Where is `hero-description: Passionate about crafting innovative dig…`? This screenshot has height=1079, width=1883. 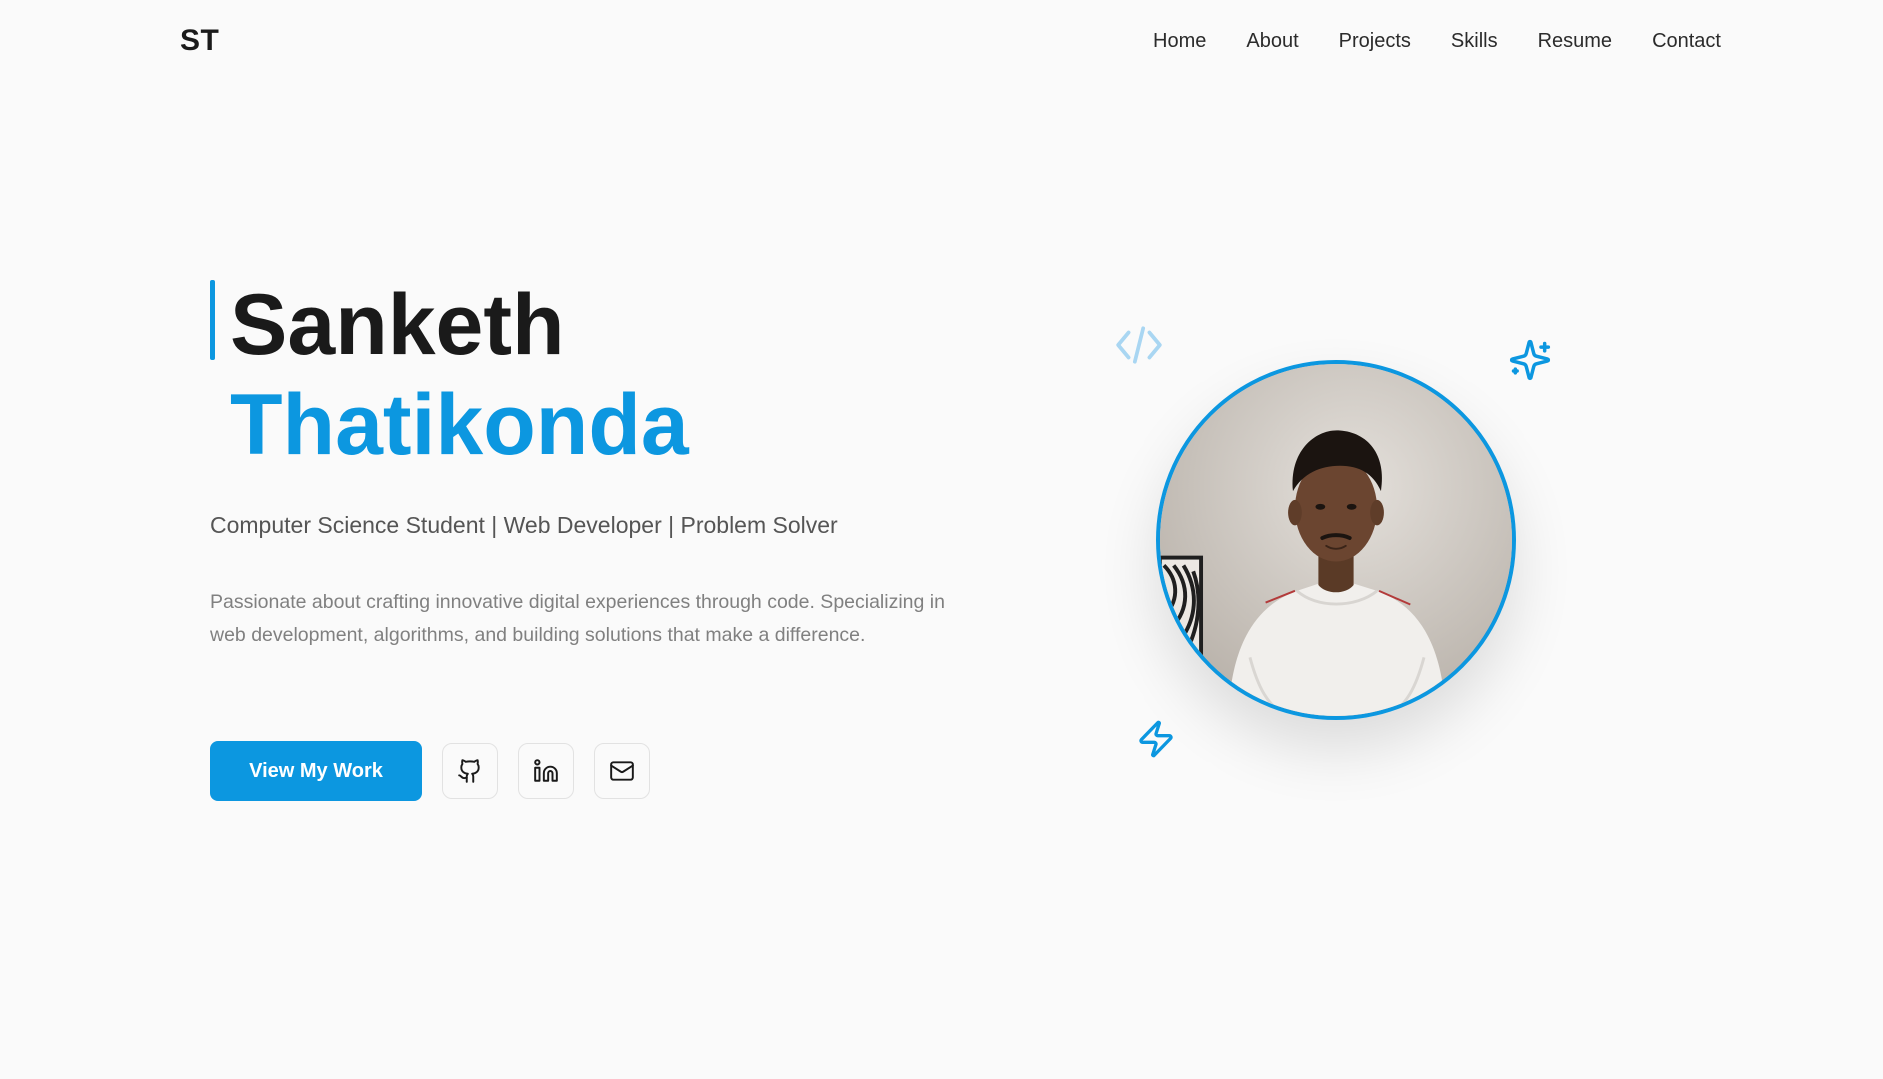 hero-description: Passionate about crafting innovative dig… is located at coordinates (577, 618).